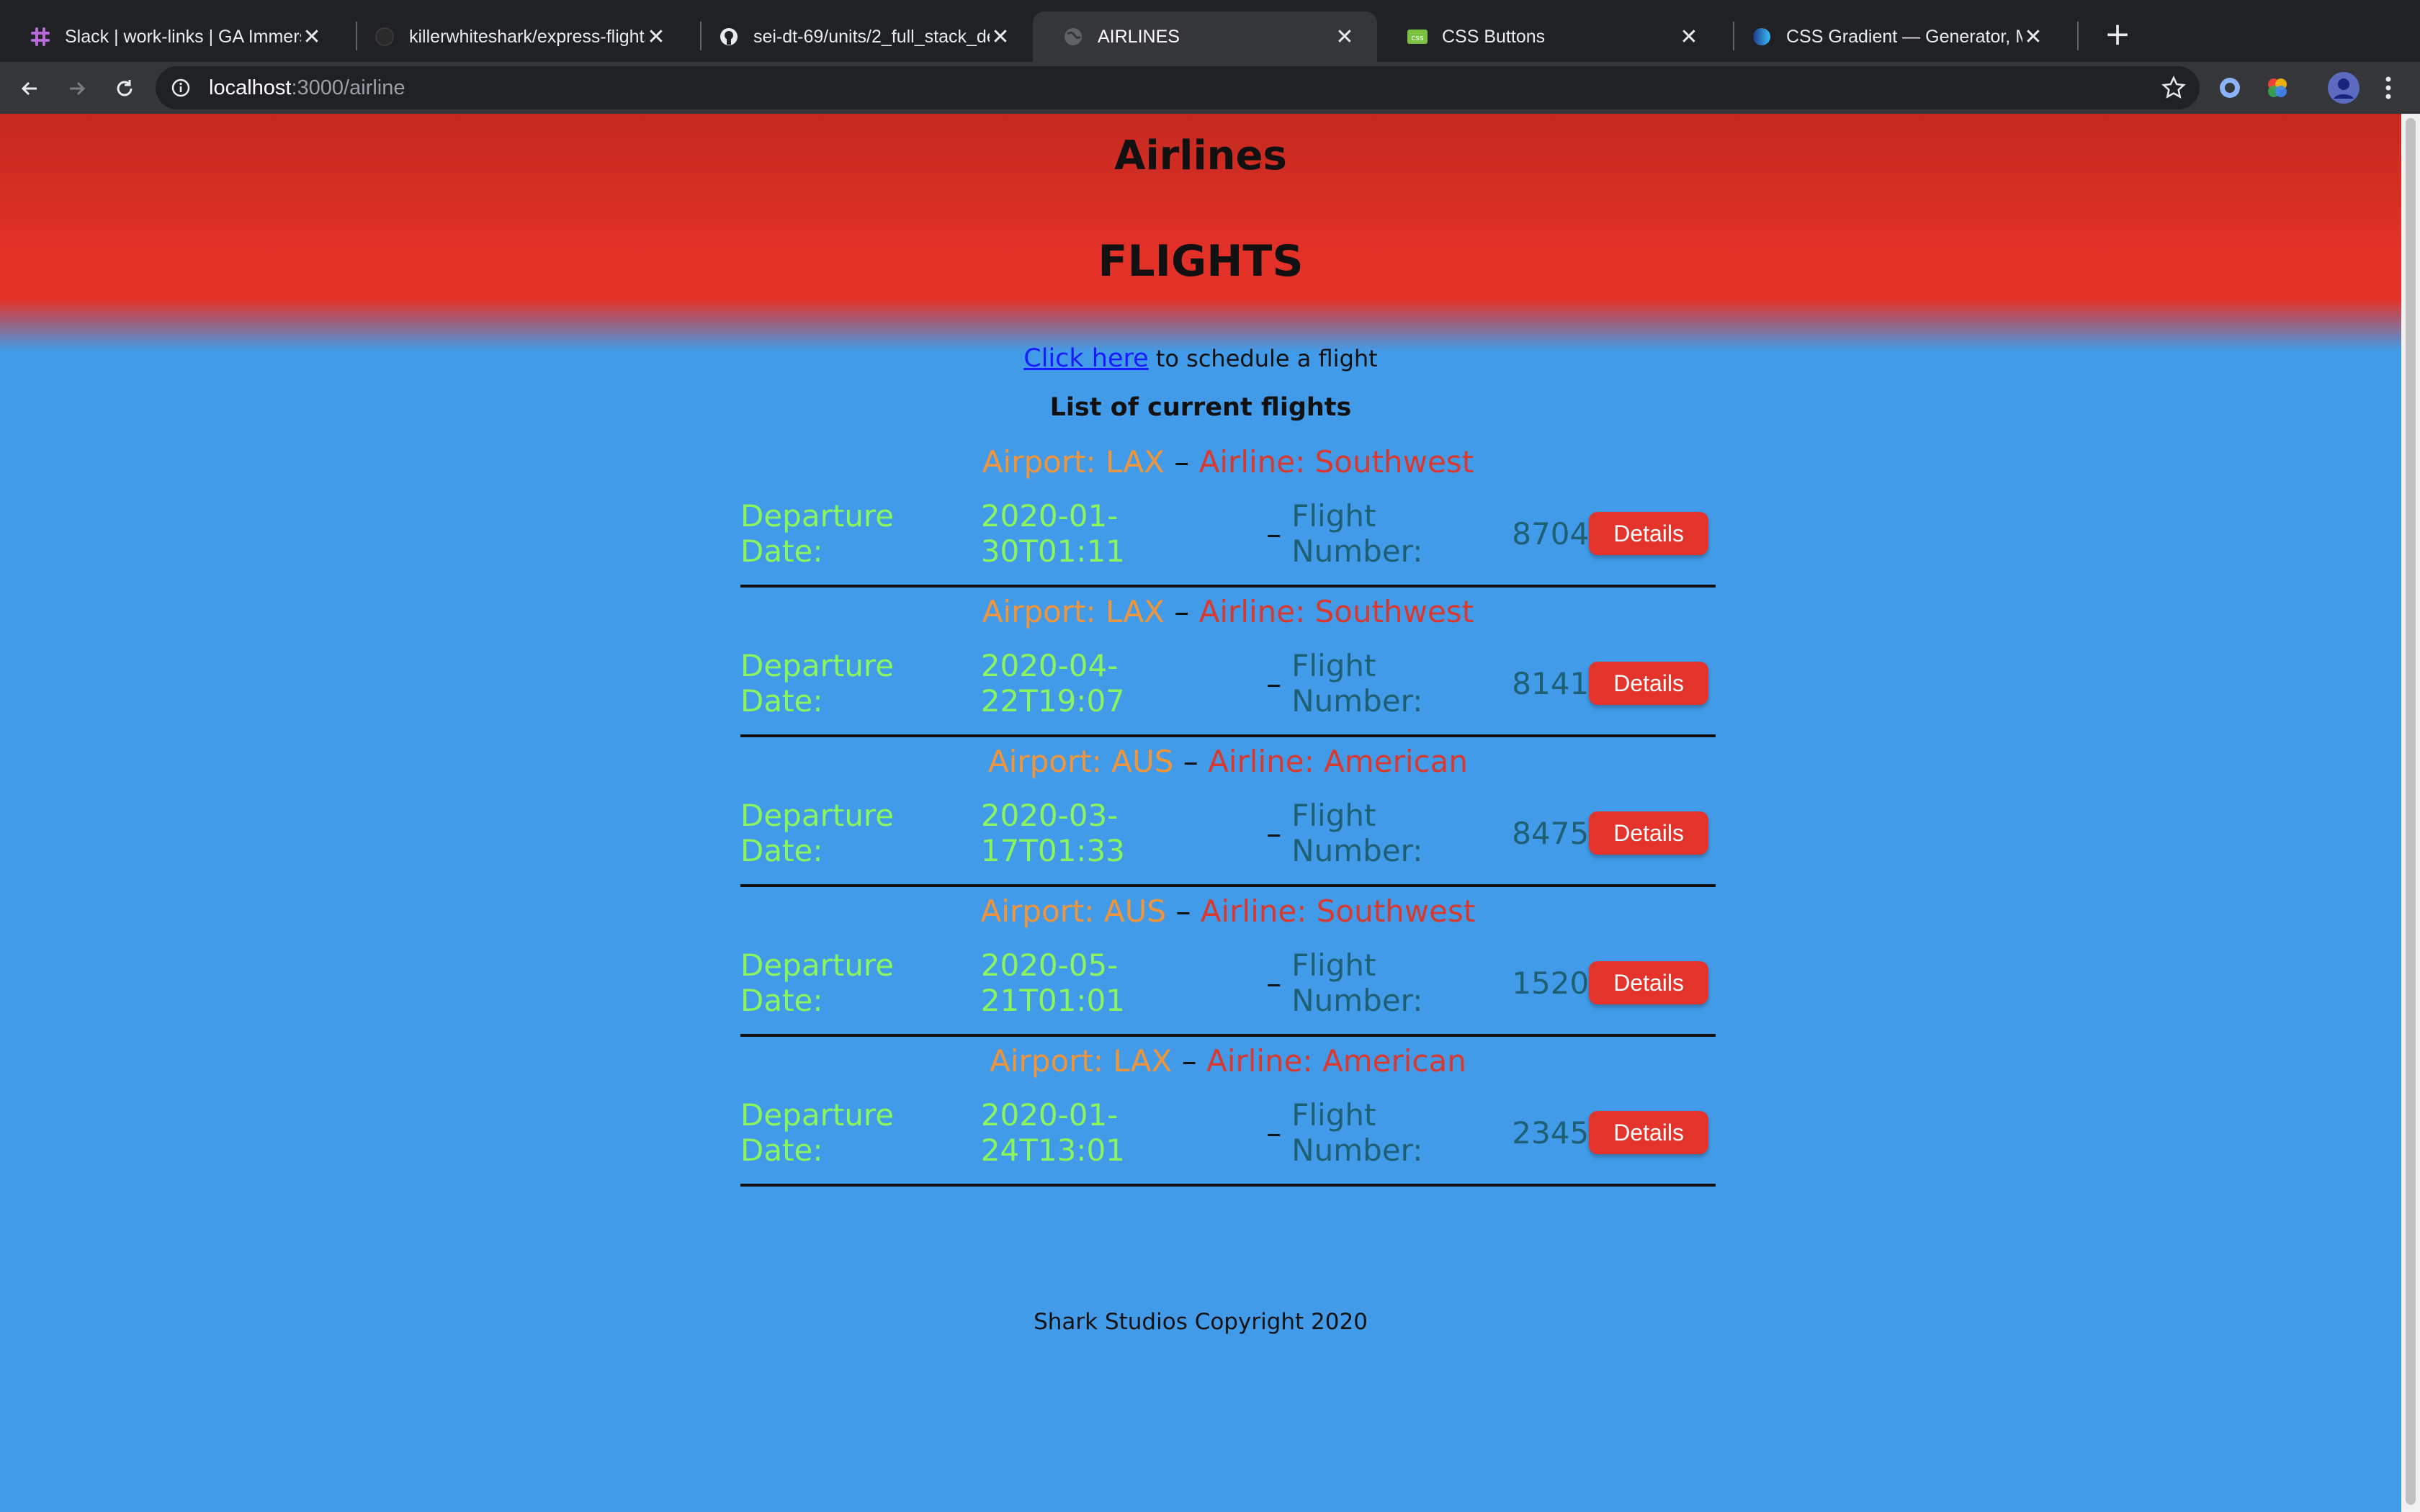 Image resolution: width=2420 pixels, height=1512 pixels. Describe the element at coordinates (1551, 833) in the screenshot. I see `flight-number: 8475` at that location.